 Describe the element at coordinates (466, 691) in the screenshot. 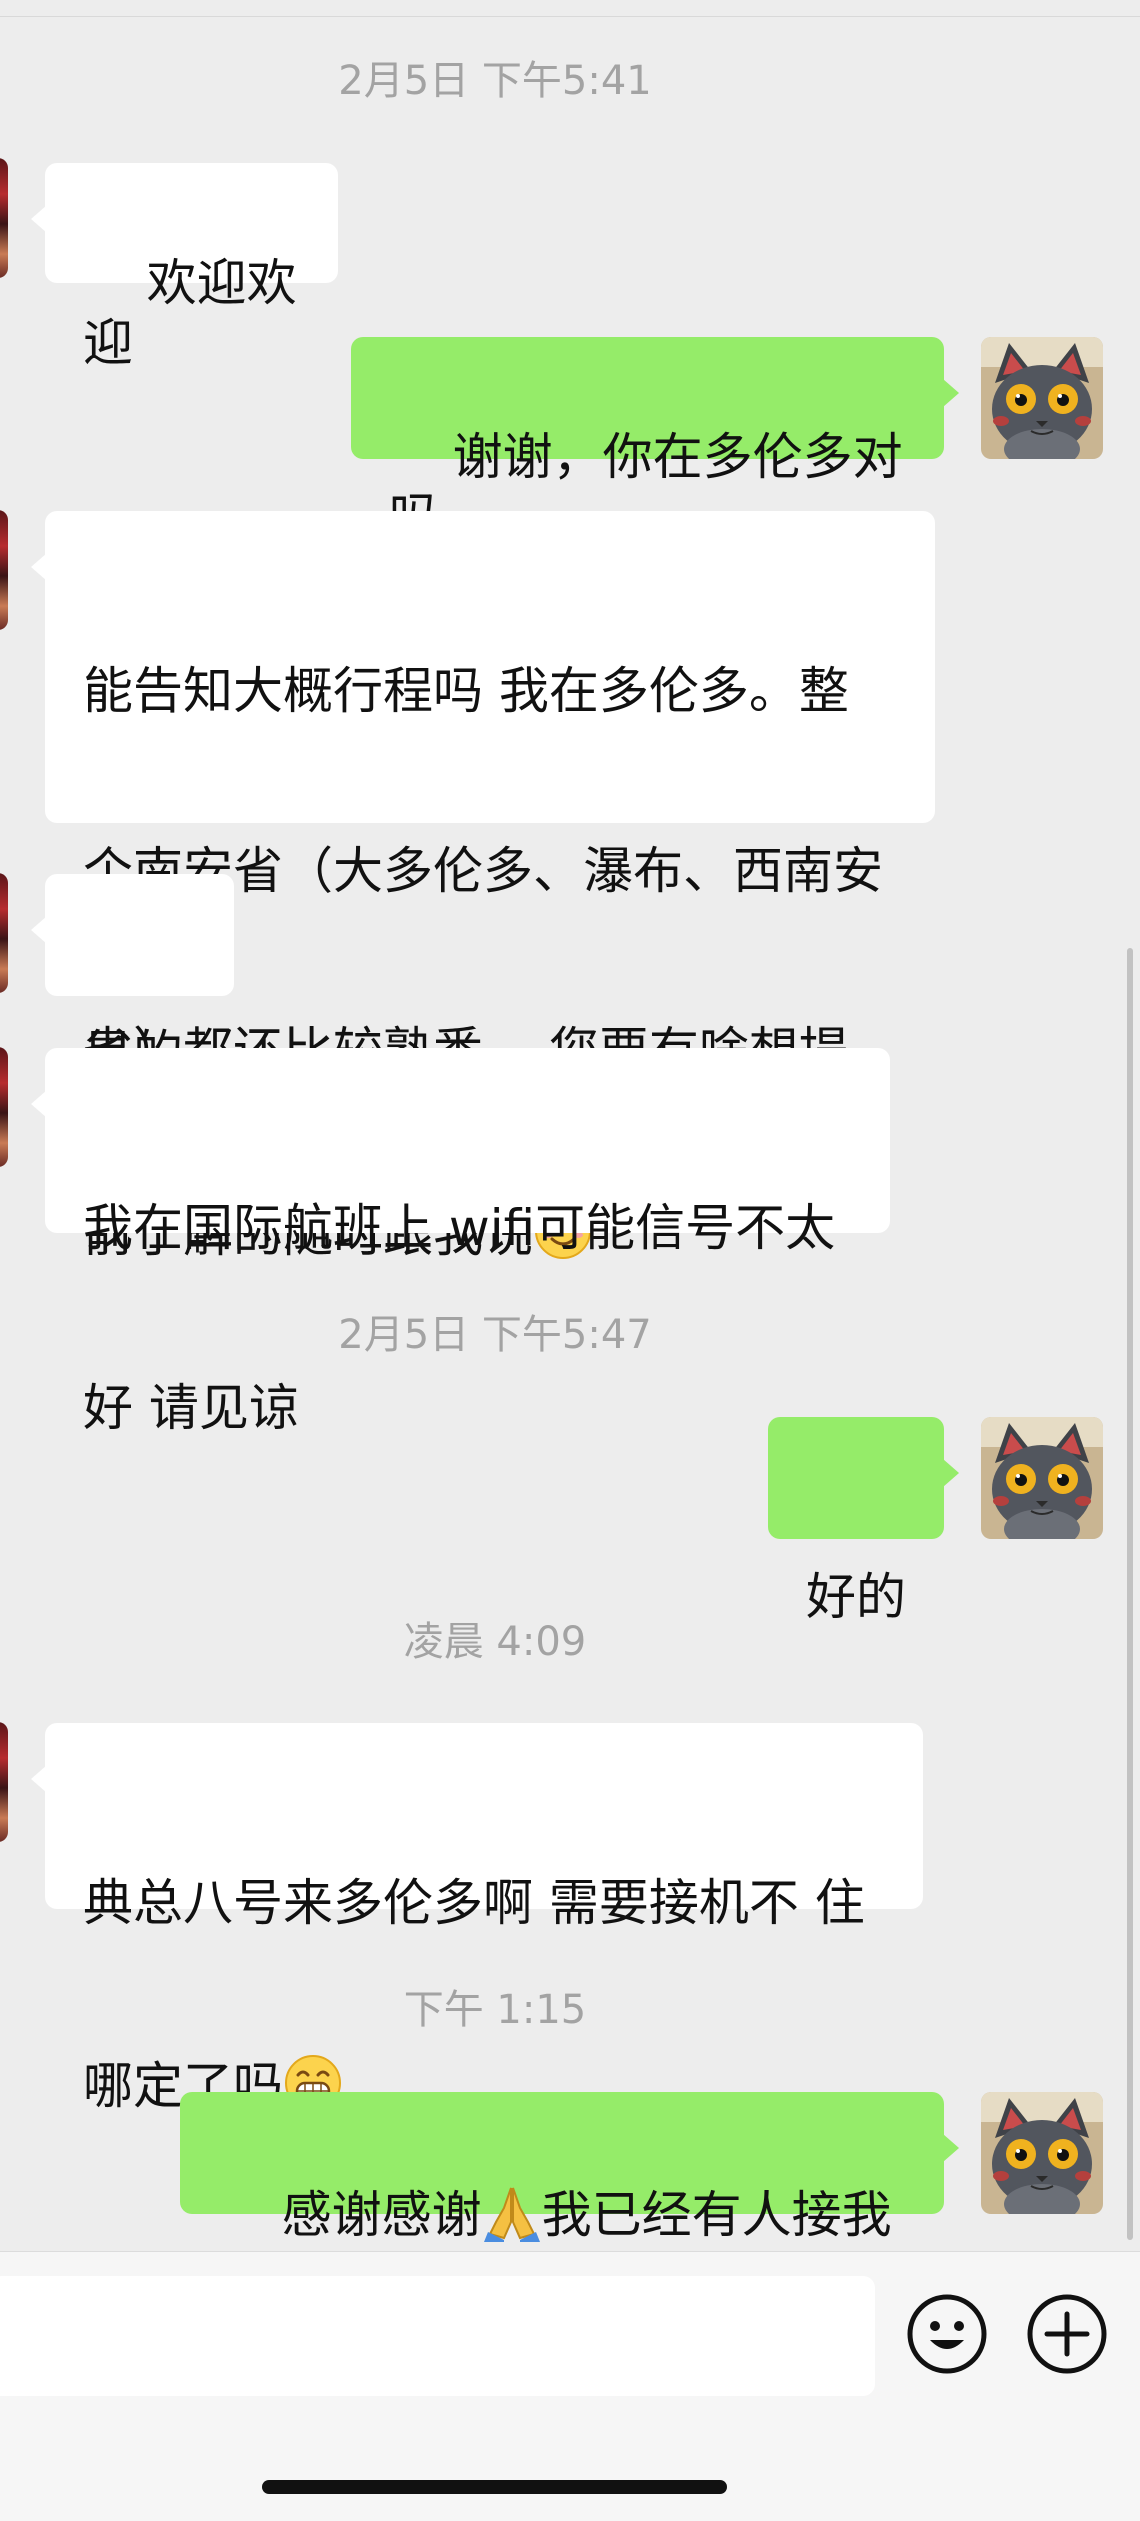

I see `message-text-line: 能告知大概行程吗 我在多伦多。整` at that location.